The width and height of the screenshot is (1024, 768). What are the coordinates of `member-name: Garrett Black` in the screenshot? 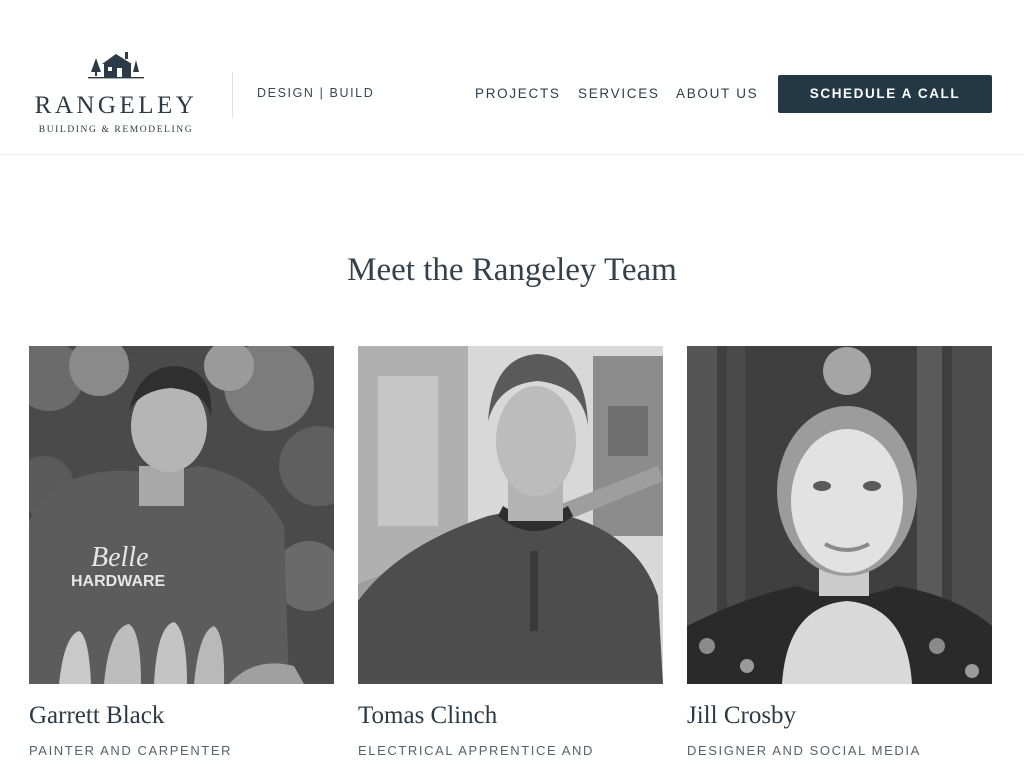 It's located at (97, 715).